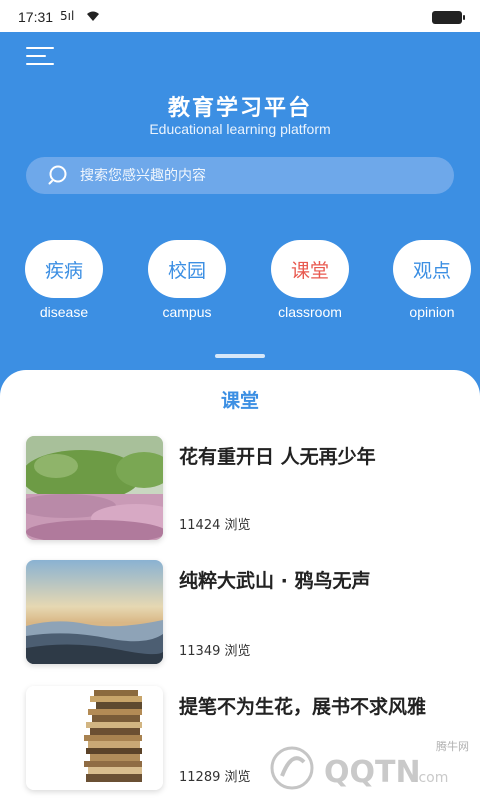  What do you see at coordinates (310, 269) in the screenshot?
I see `category-classroom-button: 课堂` at bounding box center [310, 269].